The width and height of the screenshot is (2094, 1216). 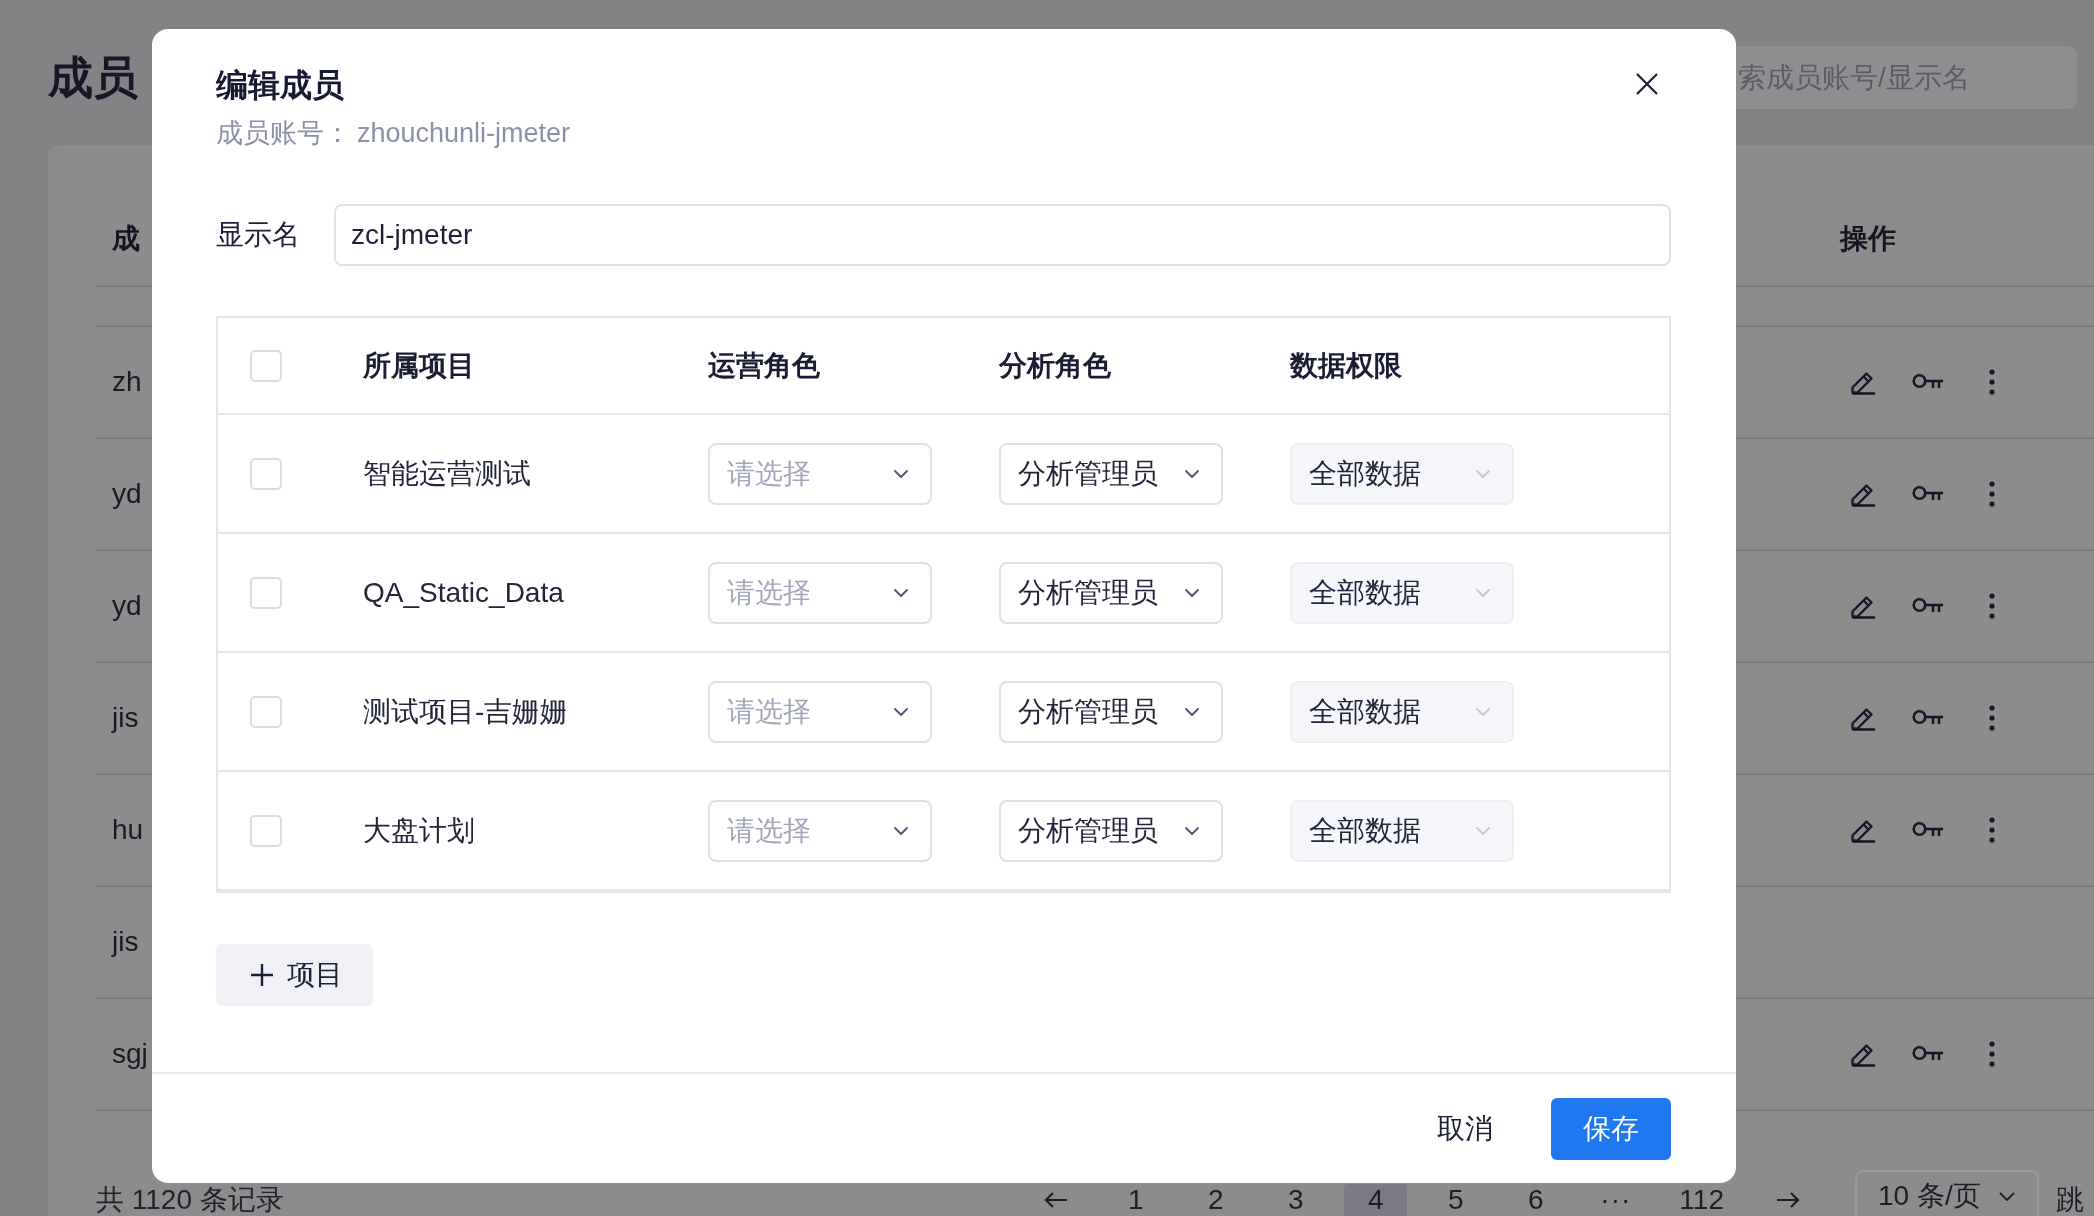 What do you see at coordinates (2070, 1200) in the screenshot?
I see `jump-label: 跳` at bounding box center [2070, 1200].